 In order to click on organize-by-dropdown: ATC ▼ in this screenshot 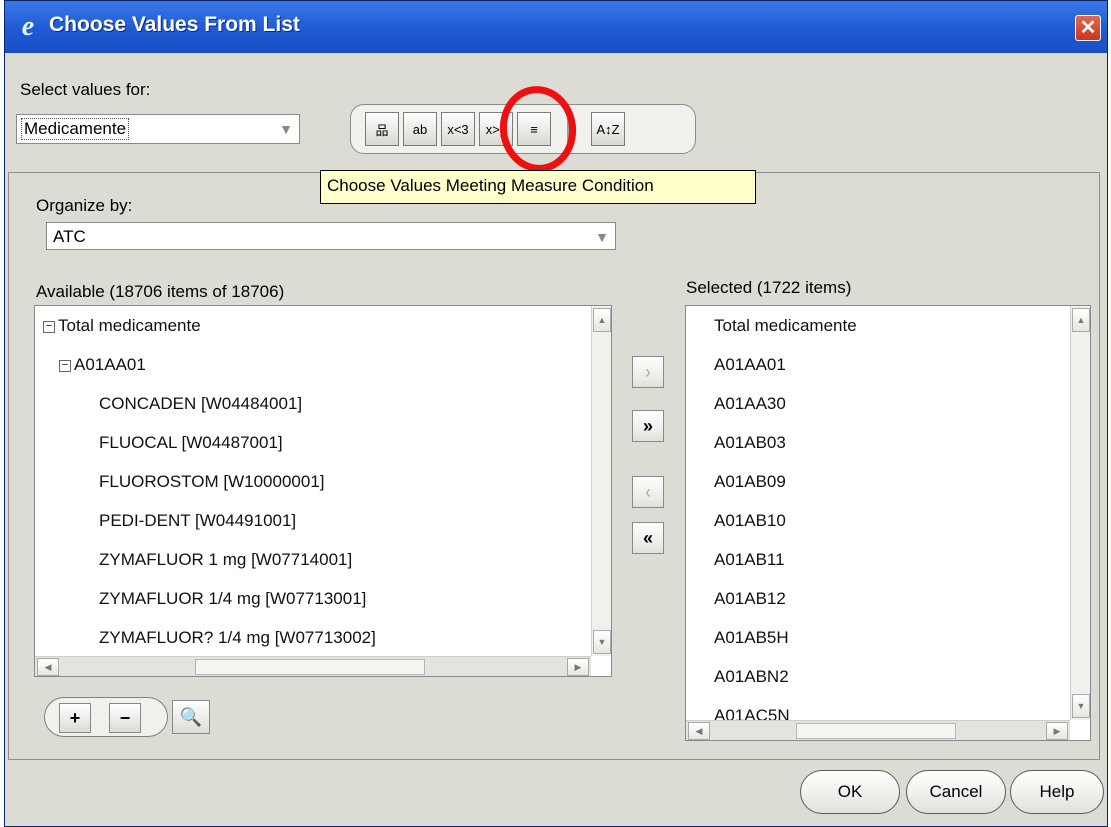, I will do `click(331, 236)`.